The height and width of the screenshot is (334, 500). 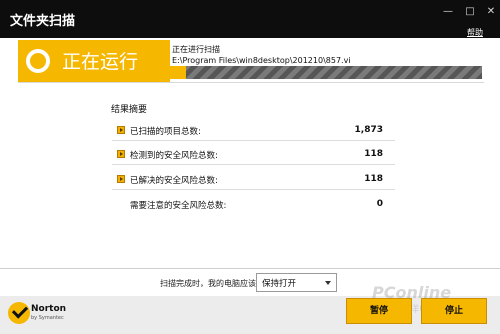 What do you see at coordinates (174, 181) in the screenshot?
I see `result-label: 已解决的安全风险总数:` at bounding box center [174, 181].